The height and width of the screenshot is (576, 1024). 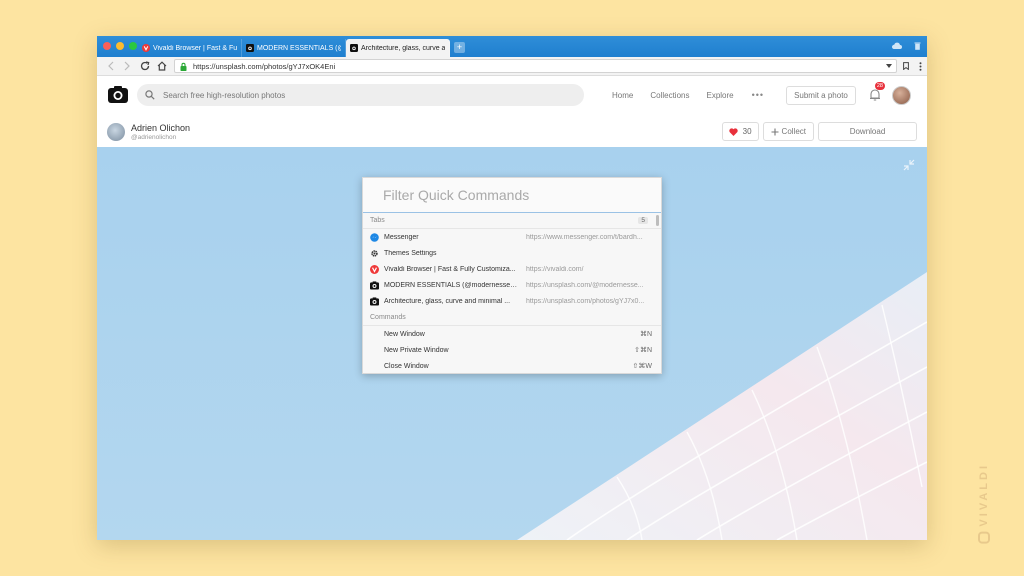 What do you see at coordinates (401, 237) in the screenshot?
I see `item-title: Messenger` at bounding box center [401, 237].